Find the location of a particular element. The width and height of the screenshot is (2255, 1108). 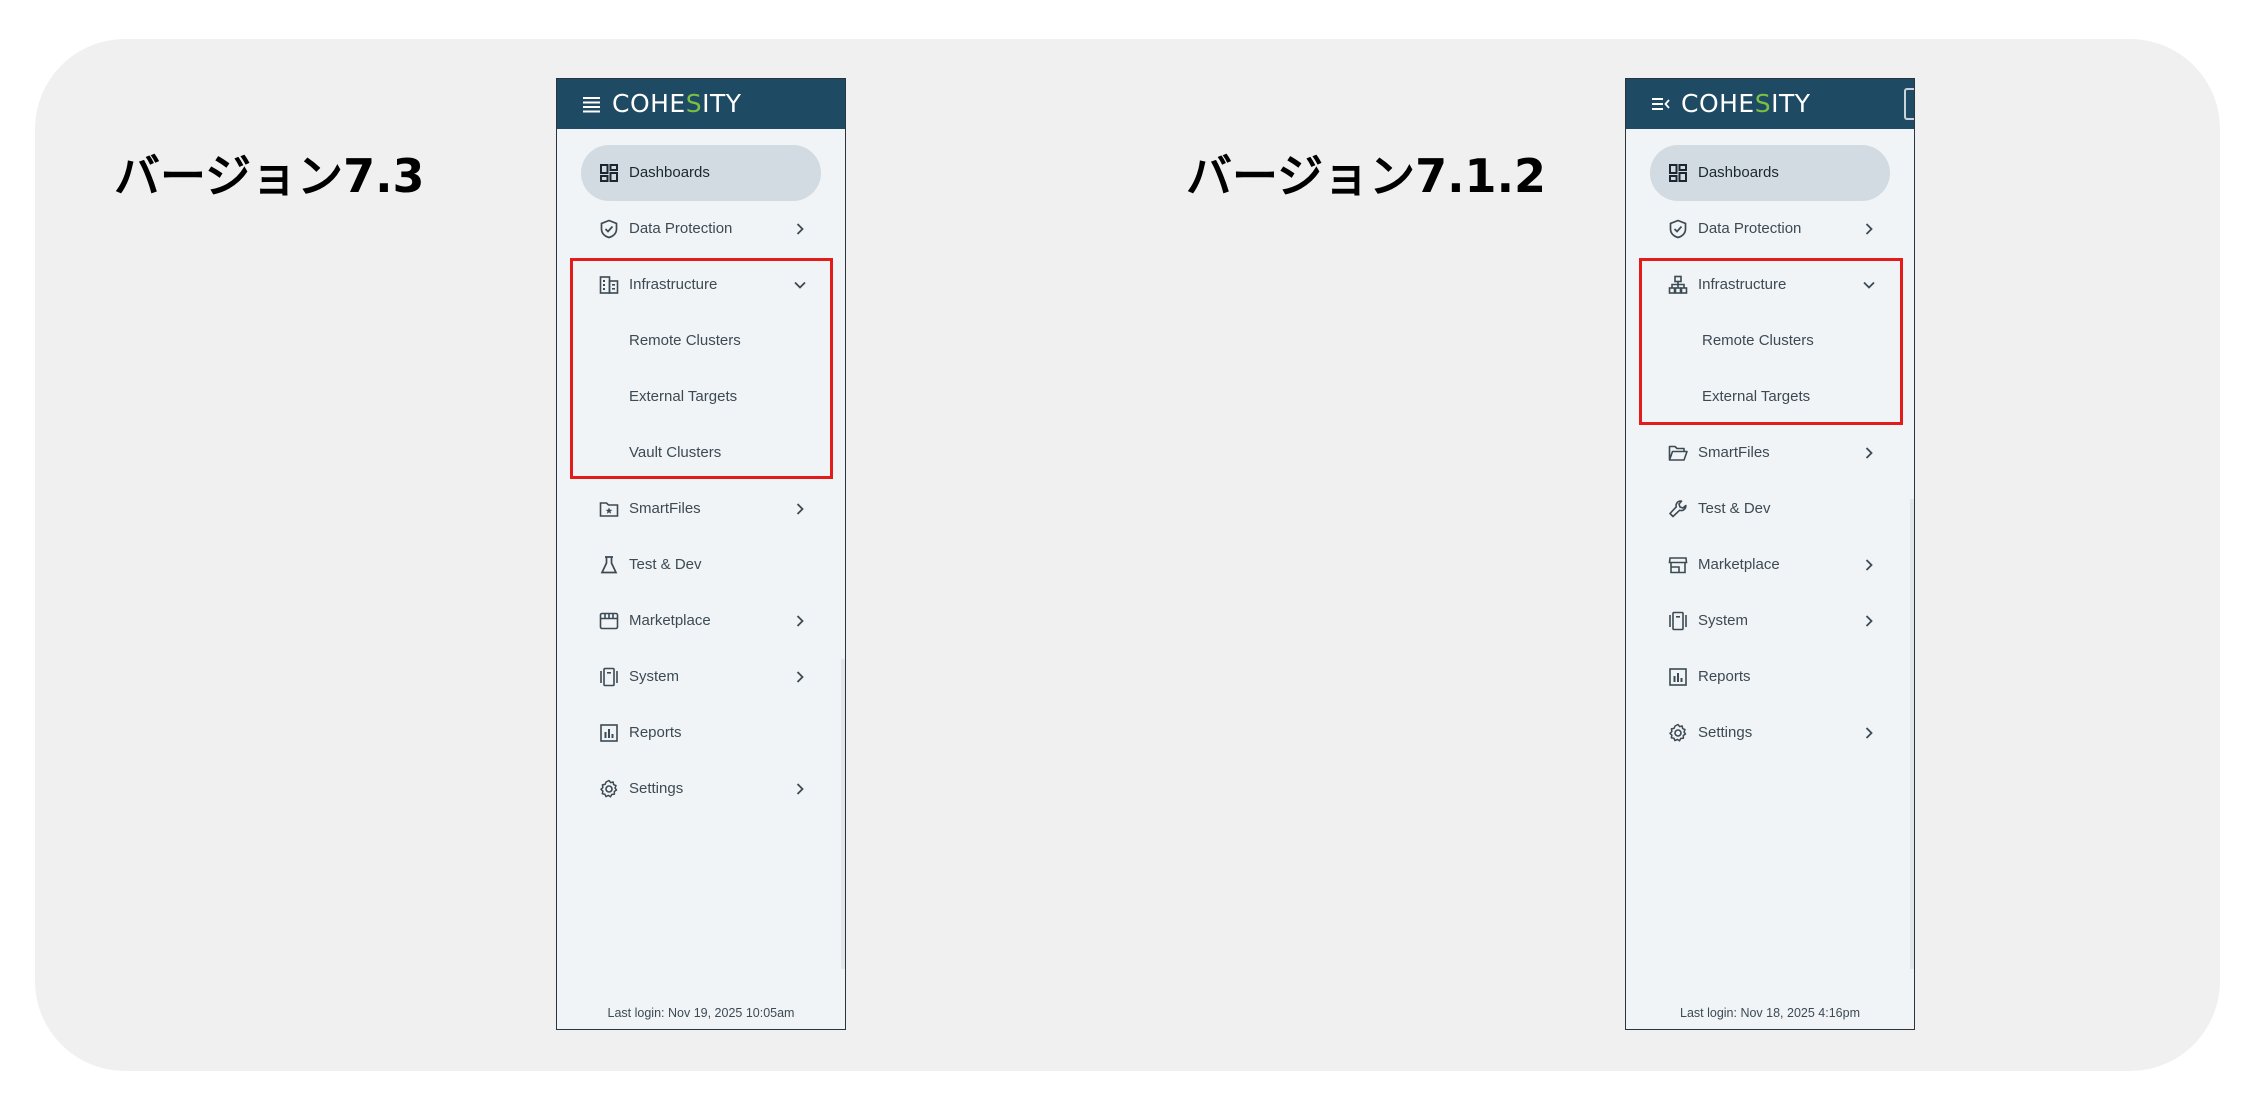

version-label-right: バージョン7.1.2 is located at coordinates (1366, 176).